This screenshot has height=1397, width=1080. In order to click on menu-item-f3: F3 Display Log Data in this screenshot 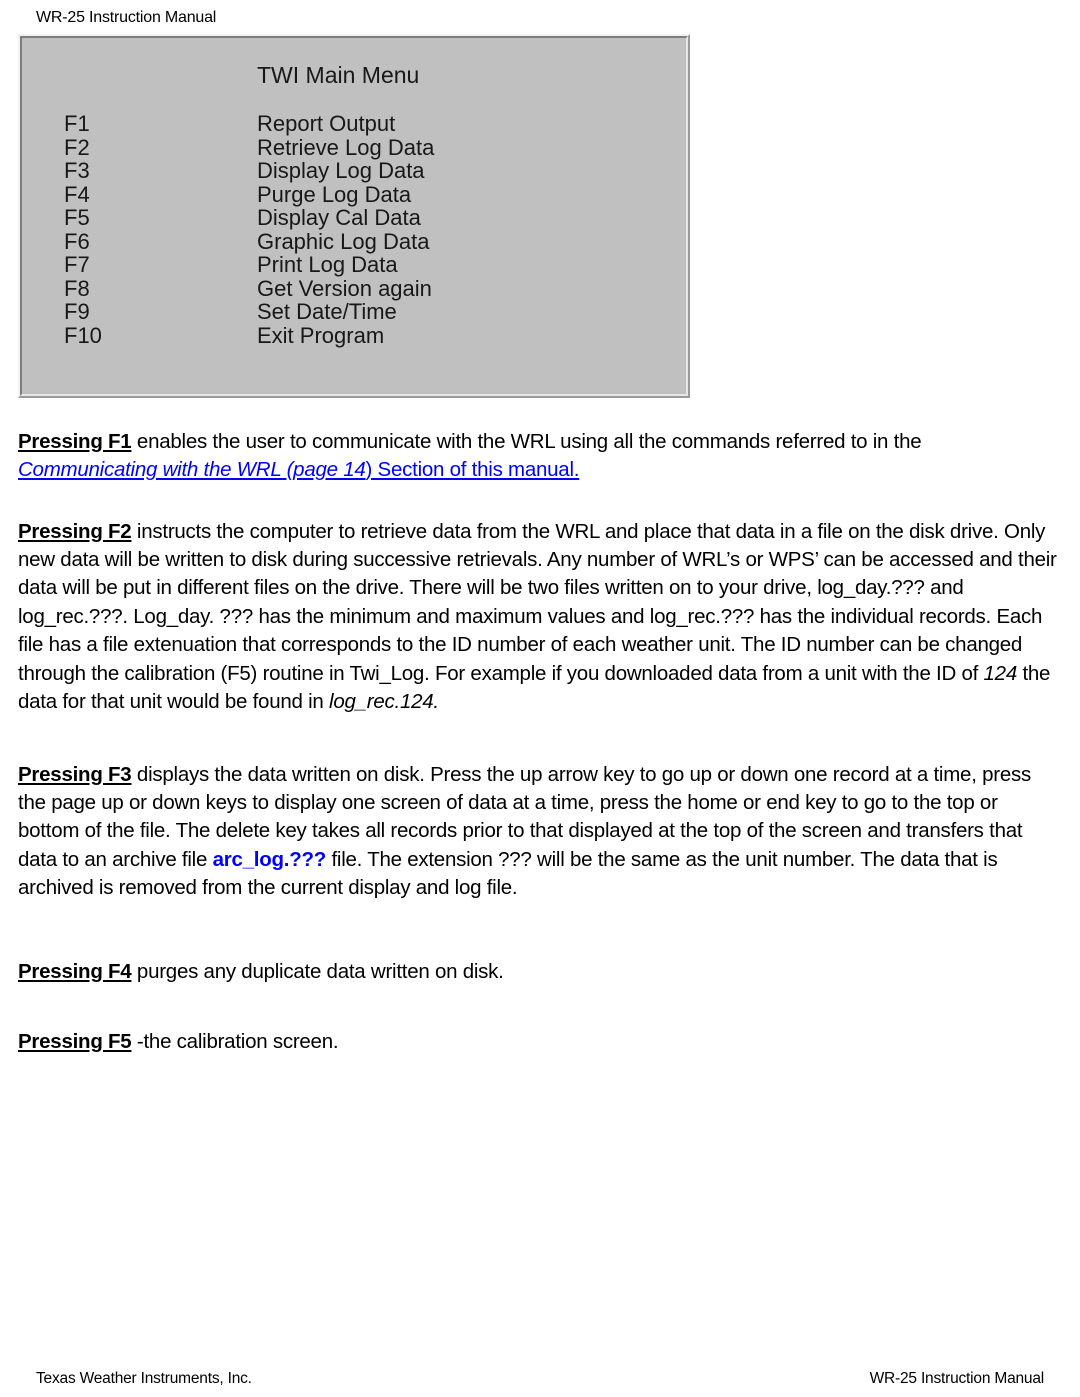, I will do `click(354, 171)`.